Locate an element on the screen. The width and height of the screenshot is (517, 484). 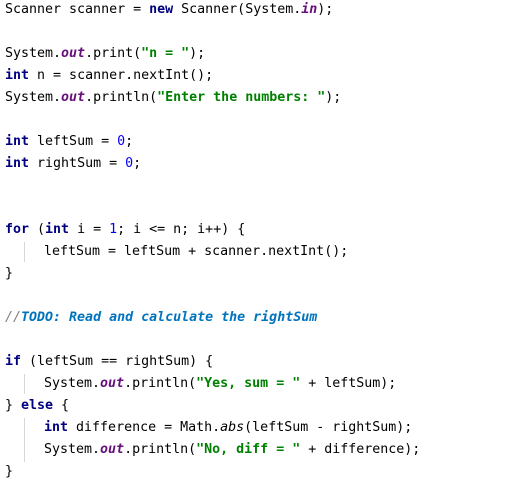
code-line: if (leftSum == rightSum) { is located at coordinates (109, 361).